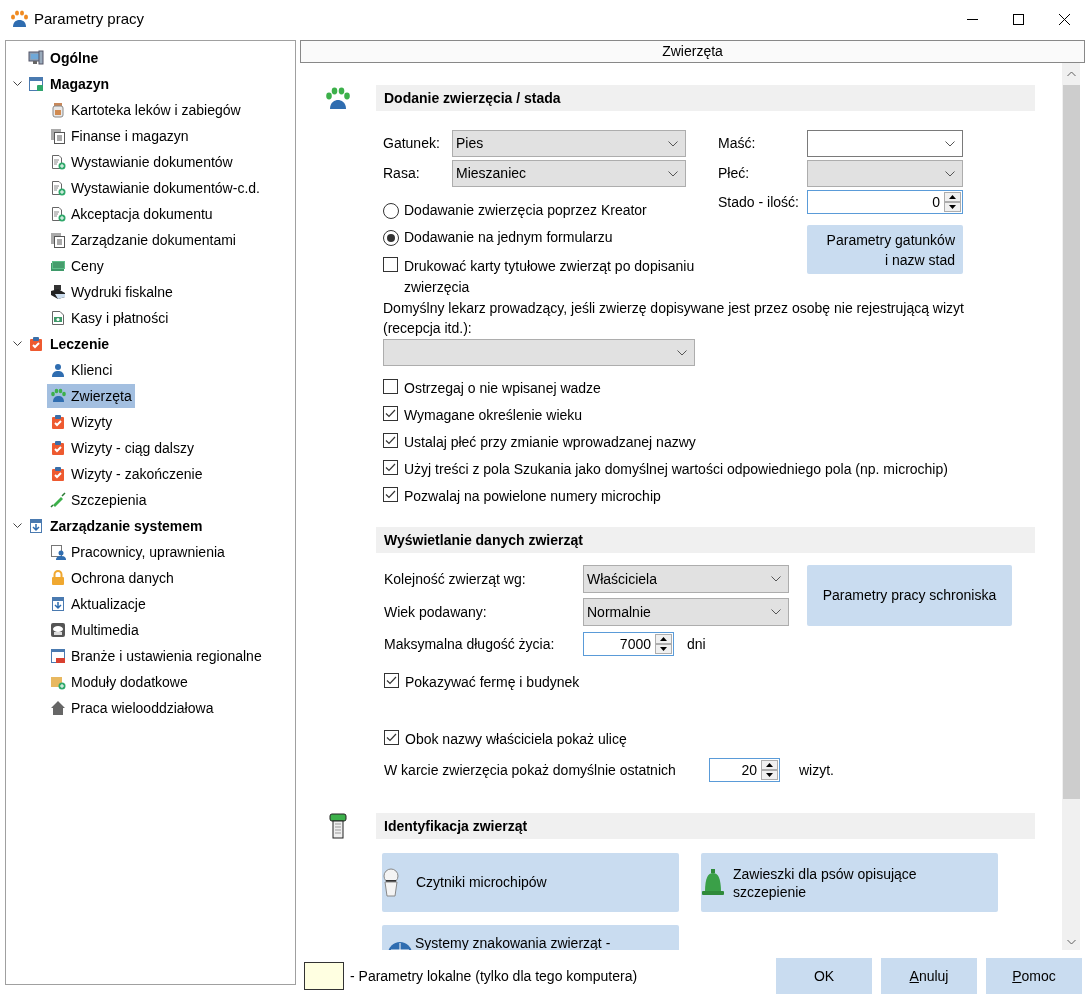  I want to click on tree-item: Multimedia, so click(106, 630).